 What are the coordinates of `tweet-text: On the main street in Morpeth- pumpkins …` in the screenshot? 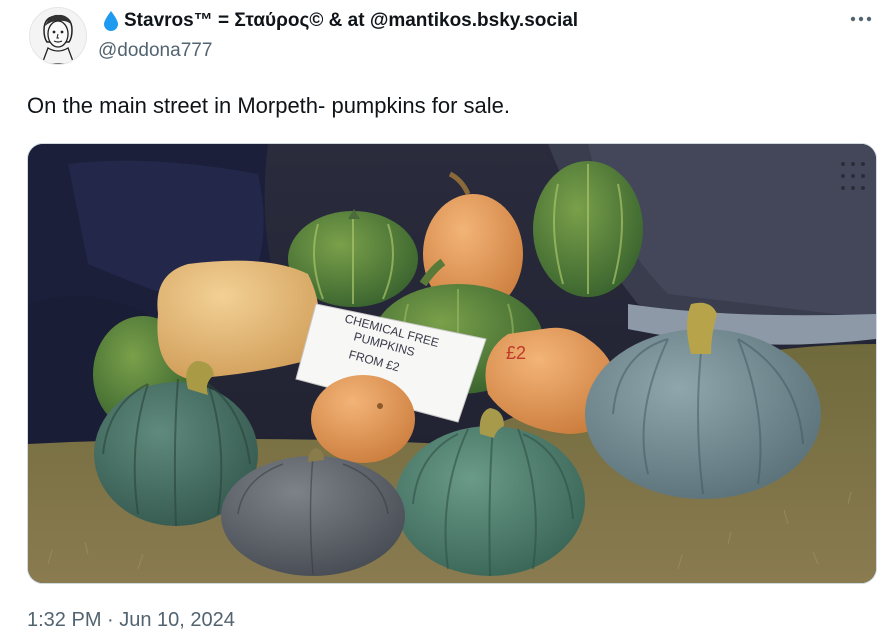 It's located at (268, 105).